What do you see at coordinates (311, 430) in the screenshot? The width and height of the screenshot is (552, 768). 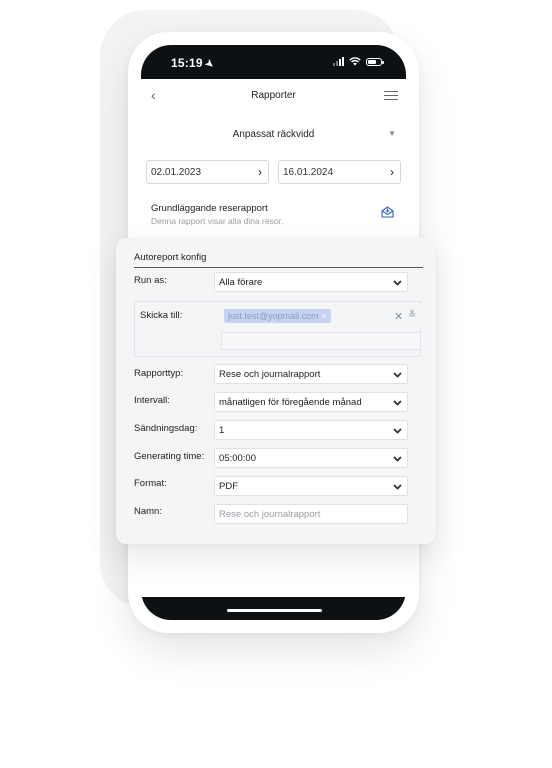 I see `send-day-select: 1` at bounding box center [311, 430].